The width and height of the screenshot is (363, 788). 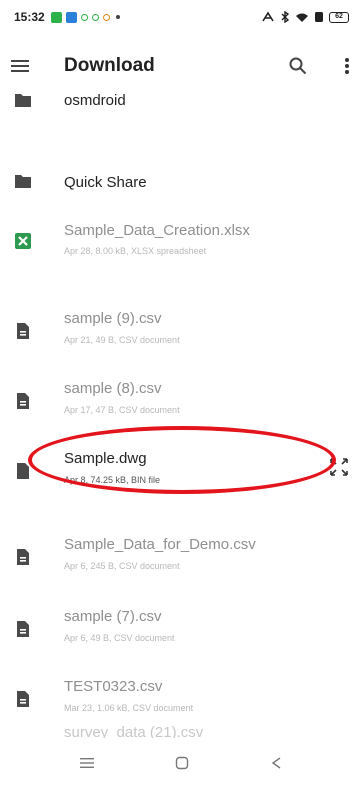 What do you see at coordinates (29, 17) in the screenshot?
I see `status-time: 15:32` at bounding box center [29, 17].